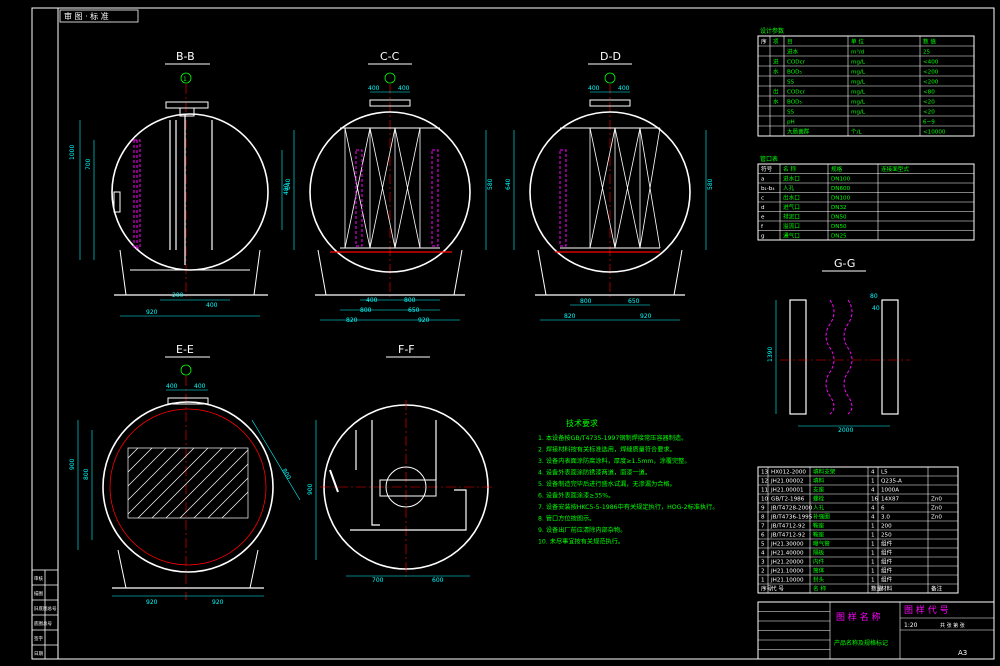  Describe the element at coordinates (837, 169) in the screenshot. I see `table-cell: 规格` at that location.